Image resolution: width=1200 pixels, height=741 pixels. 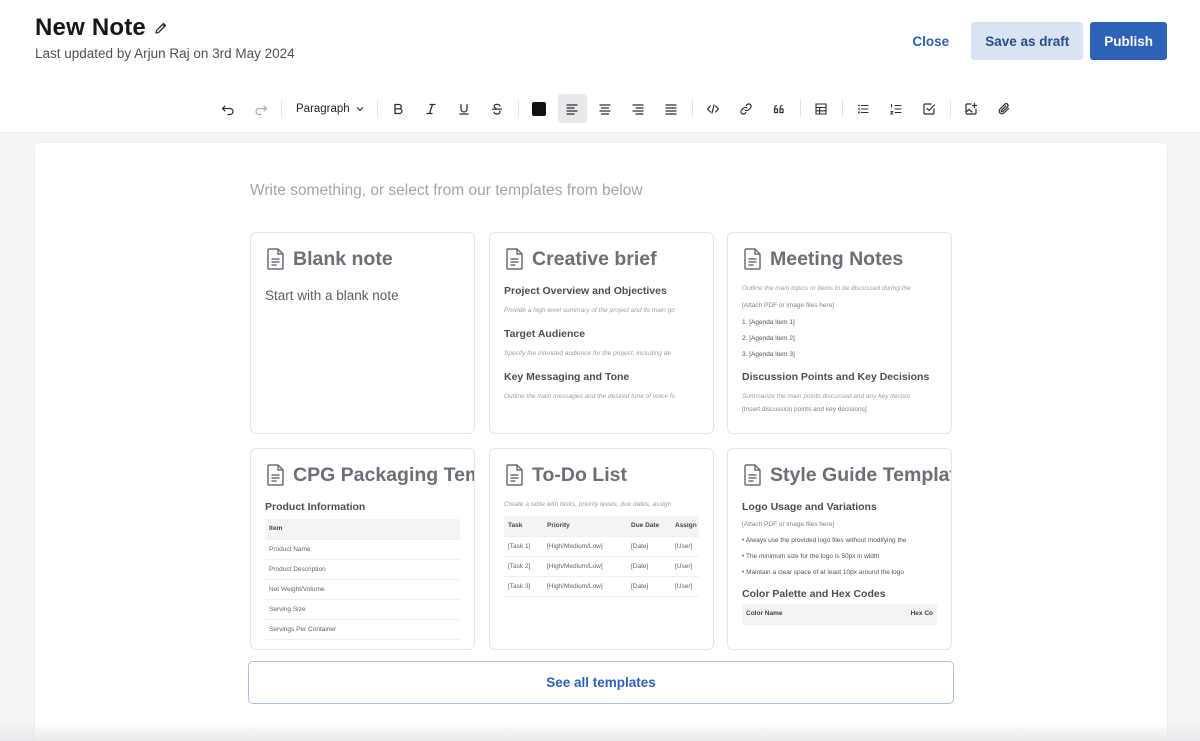 I want to click on card-header: Style Guide Template, so click(x=847, y=475).